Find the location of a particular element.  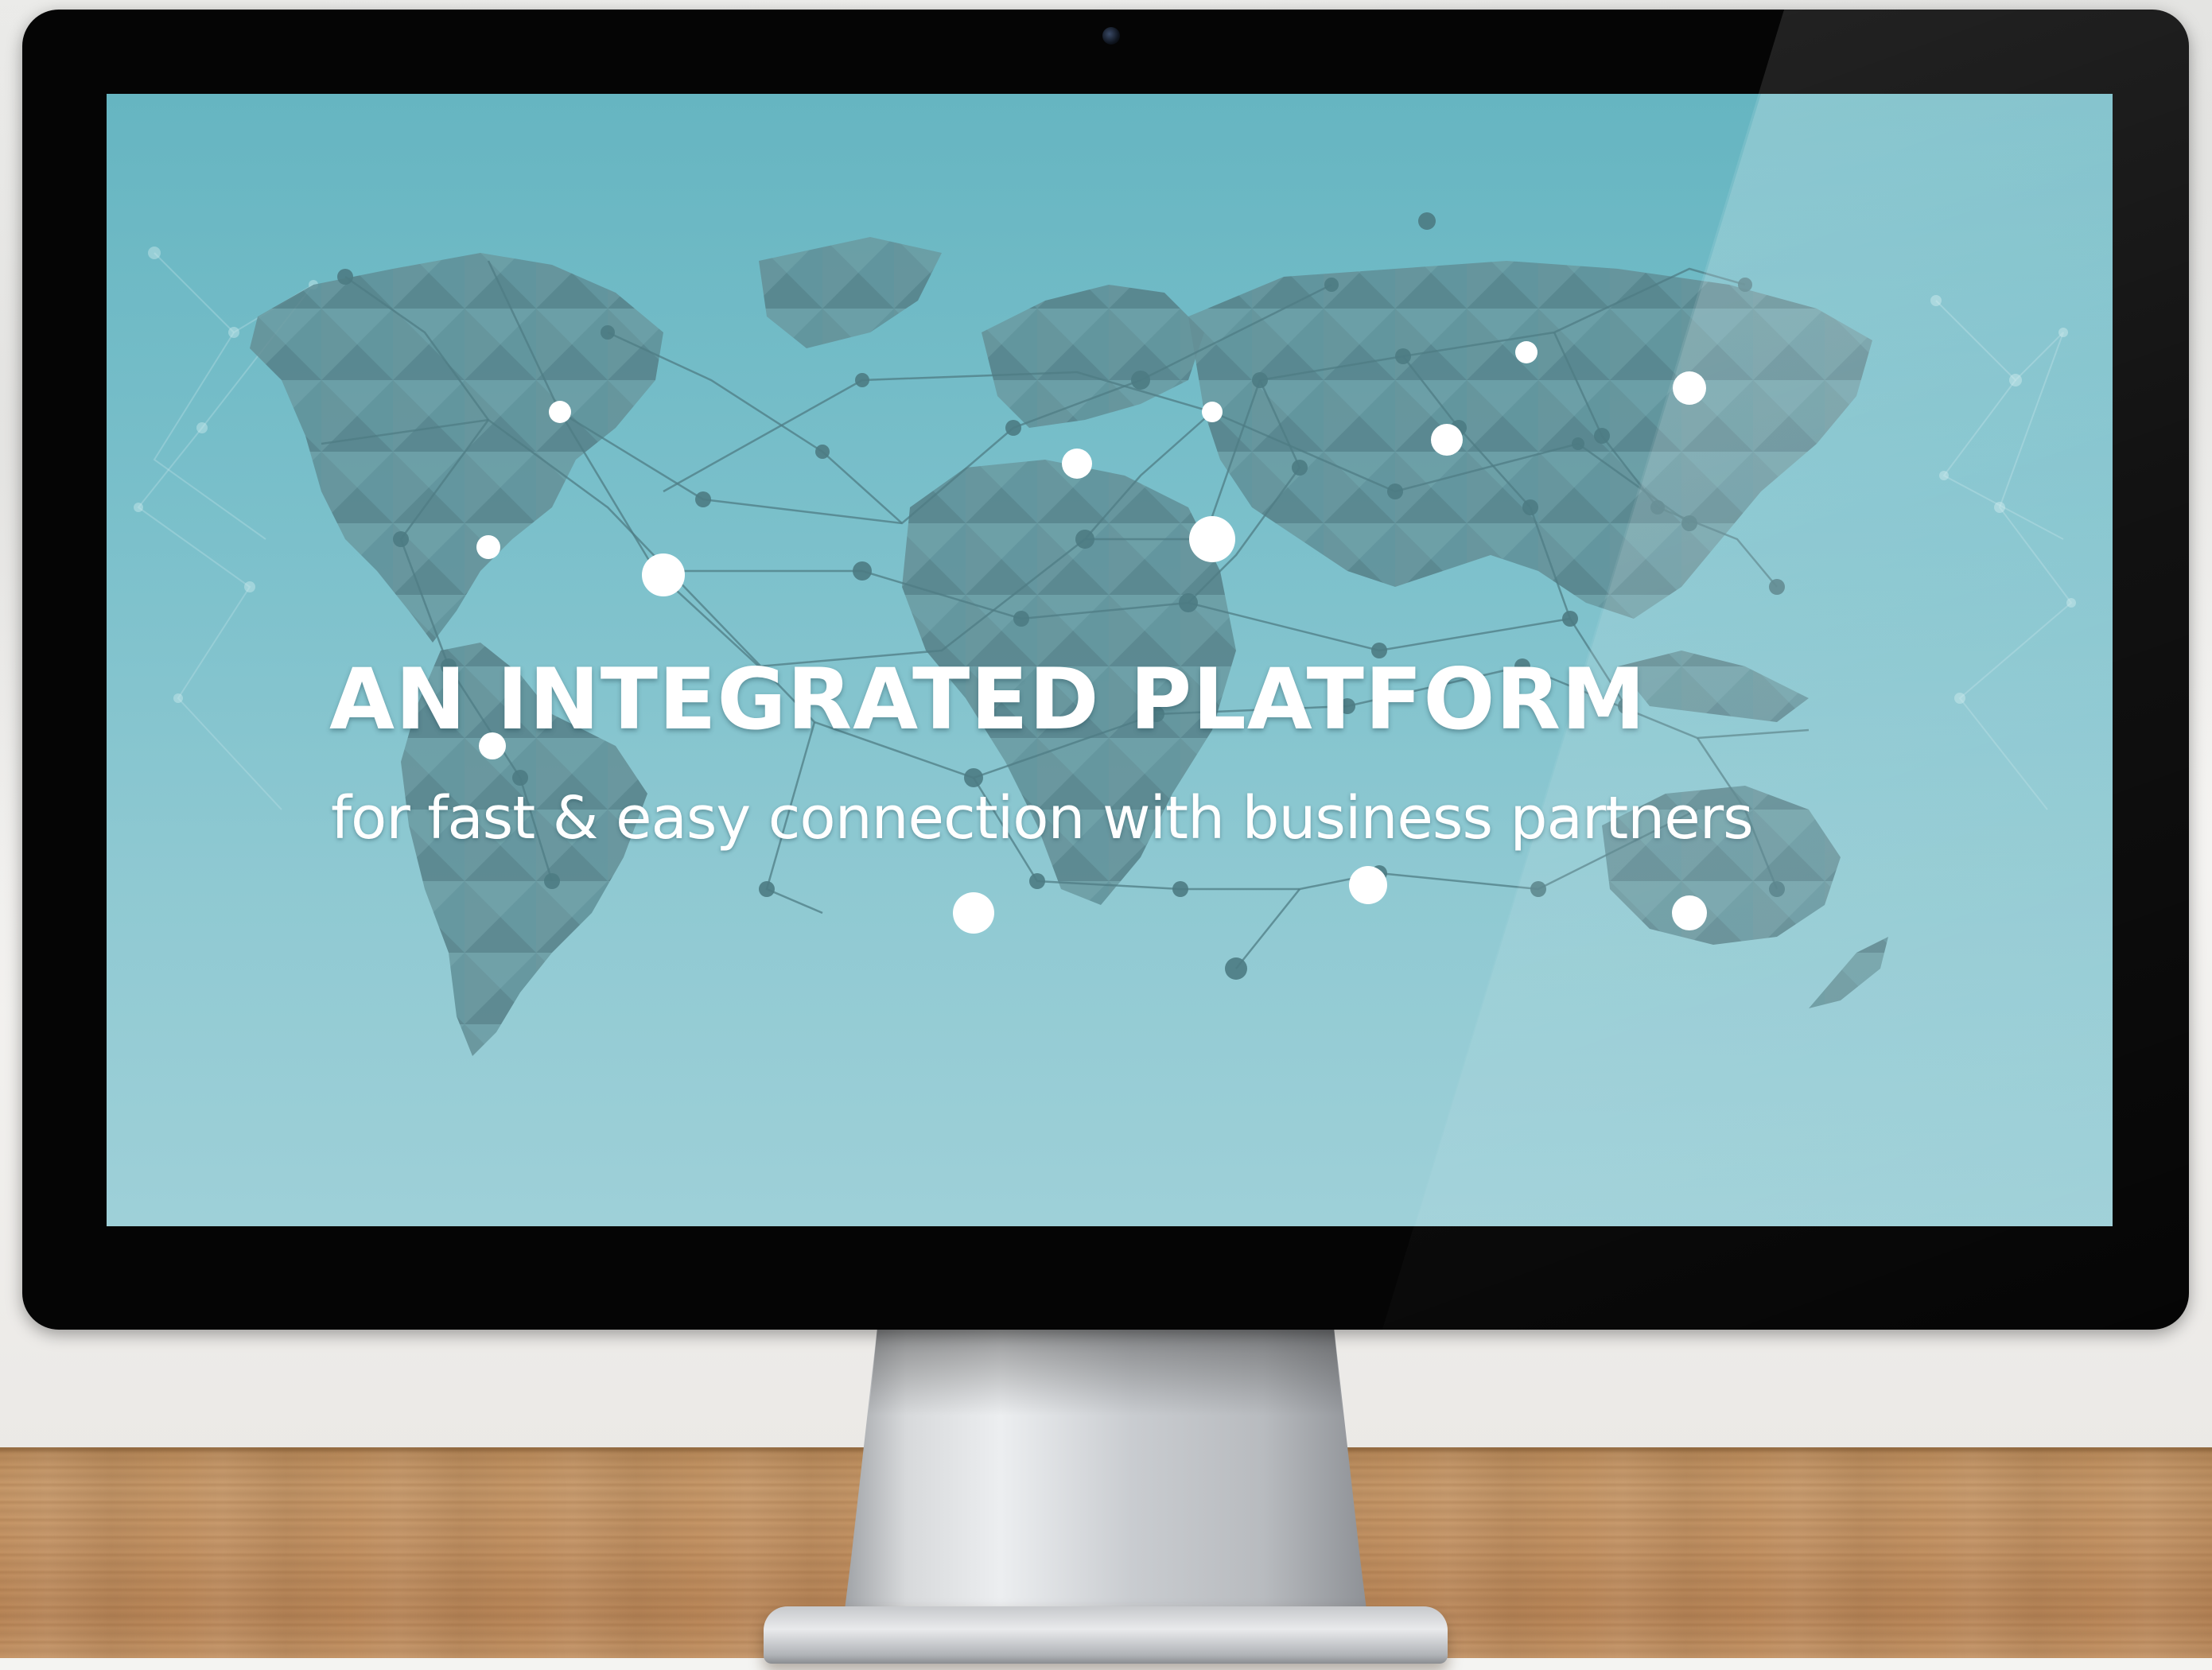

webcam-icon is located at coordinates (1111, 36).